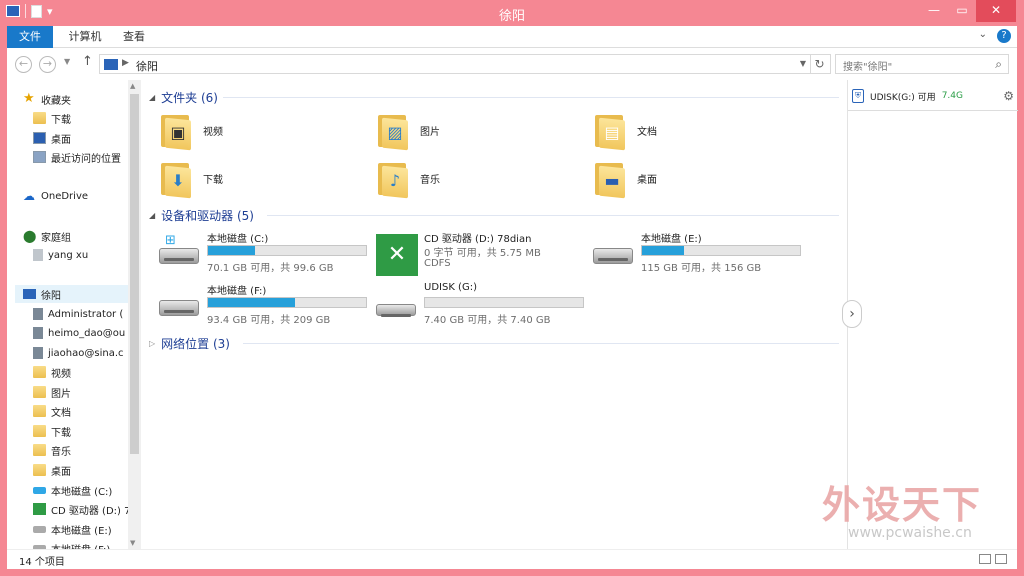 Image resolution: width=1024 pixels, height=576 pixels. Describe the element at coordinates (52, 431) in the screenshot. I see `sidebar-item-downloads-2: 下载` at that location.